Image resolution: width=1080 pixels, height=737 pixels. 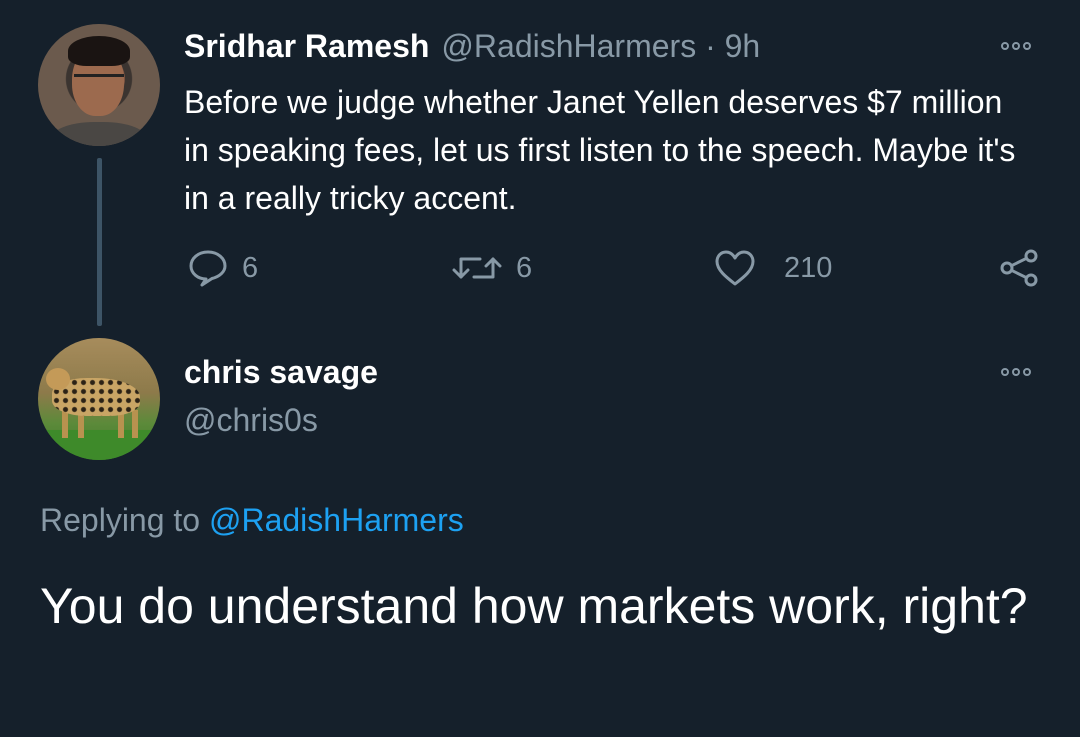 I want to click on retweet-button: 6, so click(x=492, y=268).